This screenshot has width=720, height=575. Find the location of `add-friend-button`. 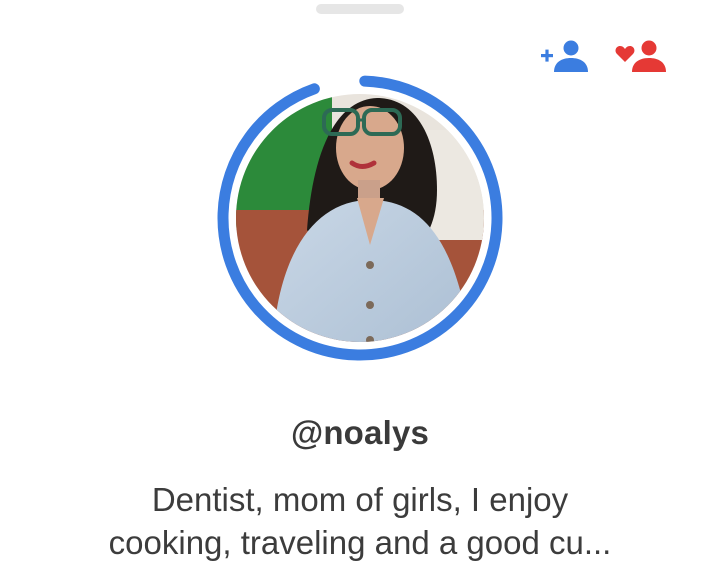

add-friend-button is located at coordinates (566, 58).